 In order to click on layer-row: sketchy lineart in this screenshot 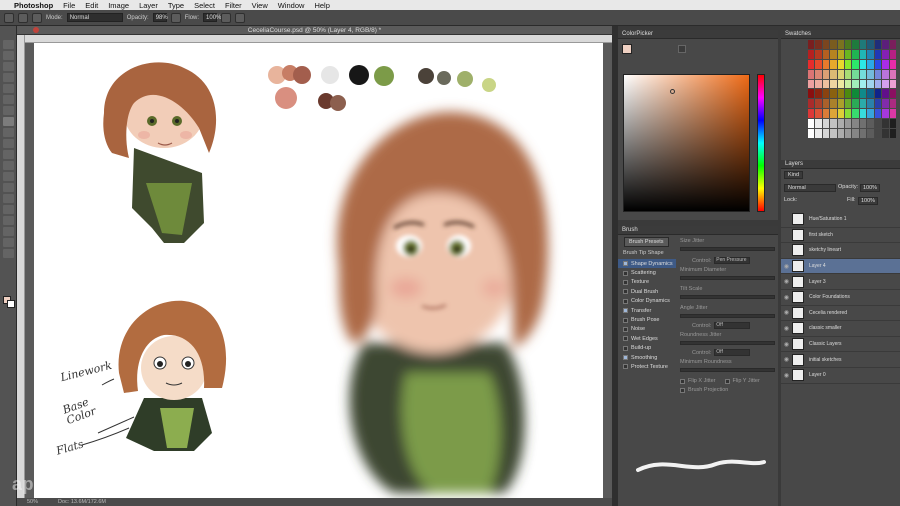, I will do `click(840, 251)`.